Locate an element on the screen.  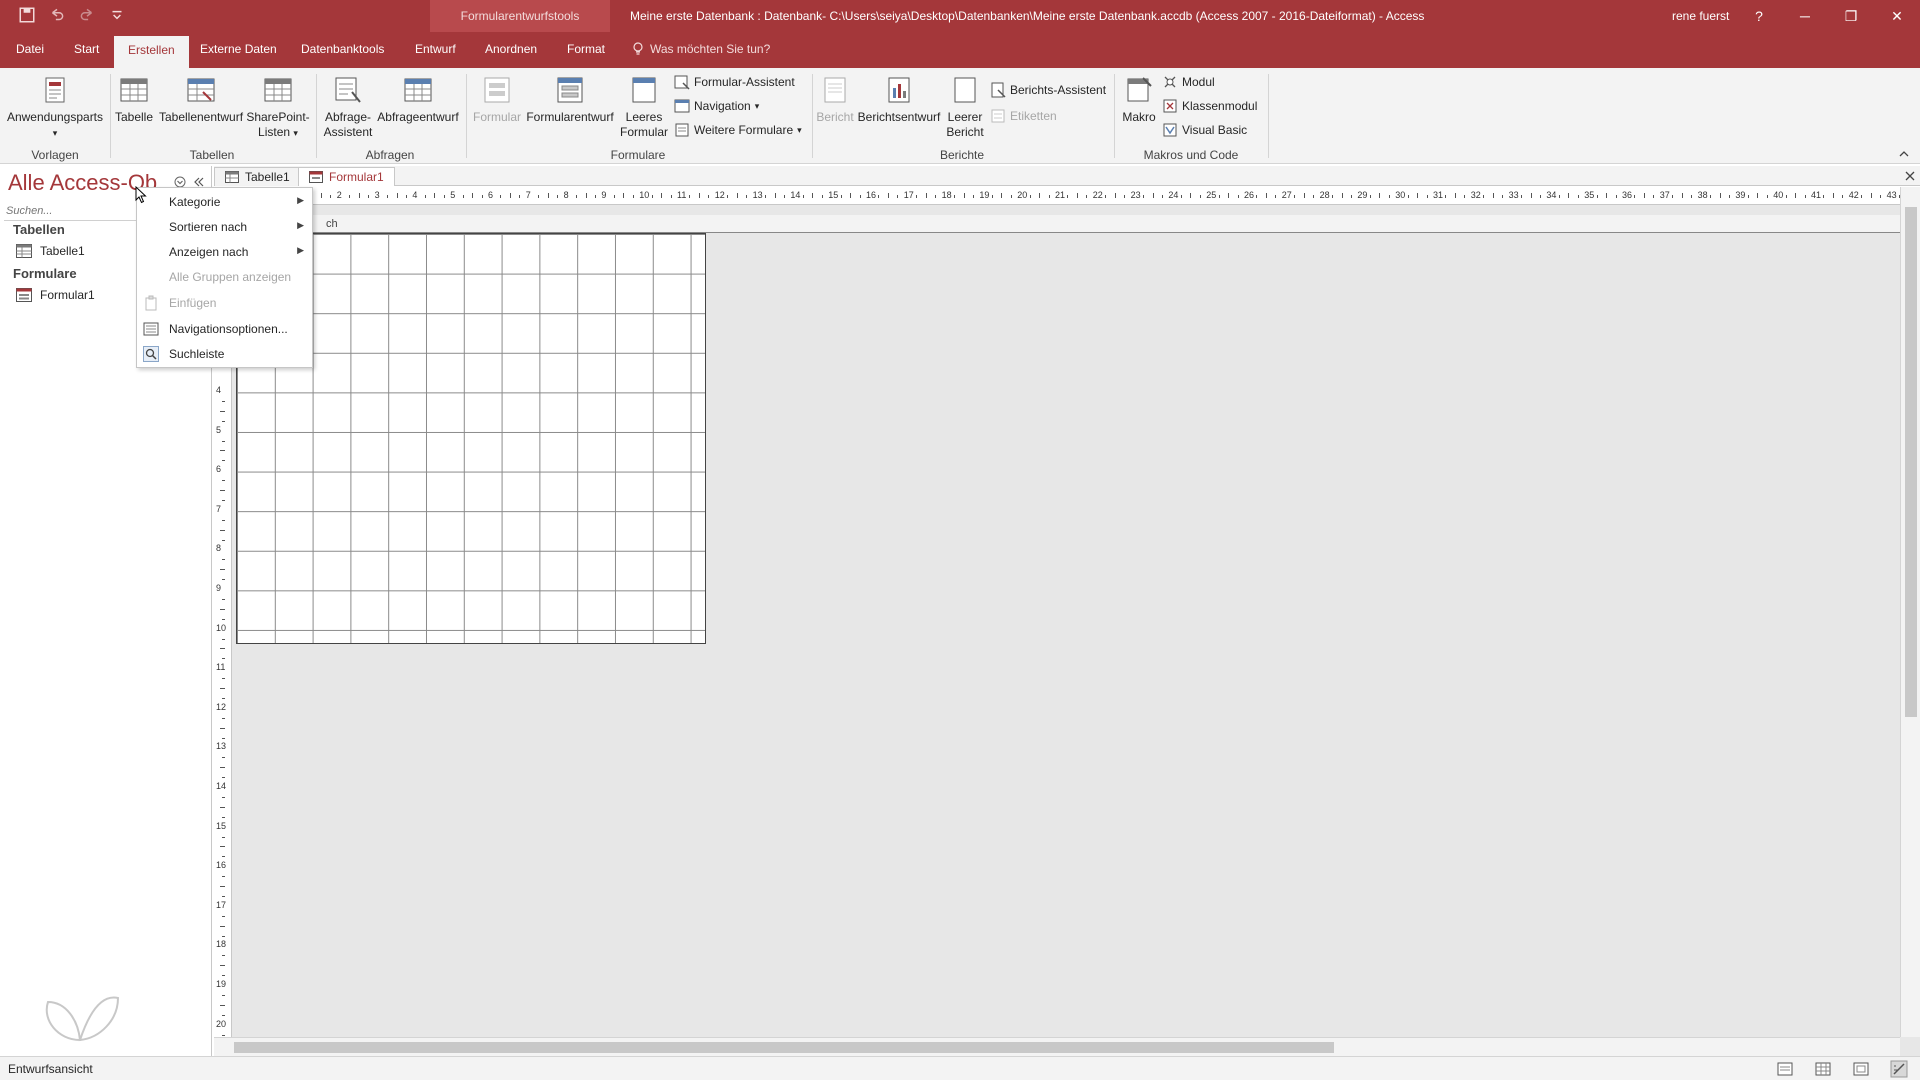
berichts-assistent-button: Berichts-Assistent is located at coordinates (1048, 90).